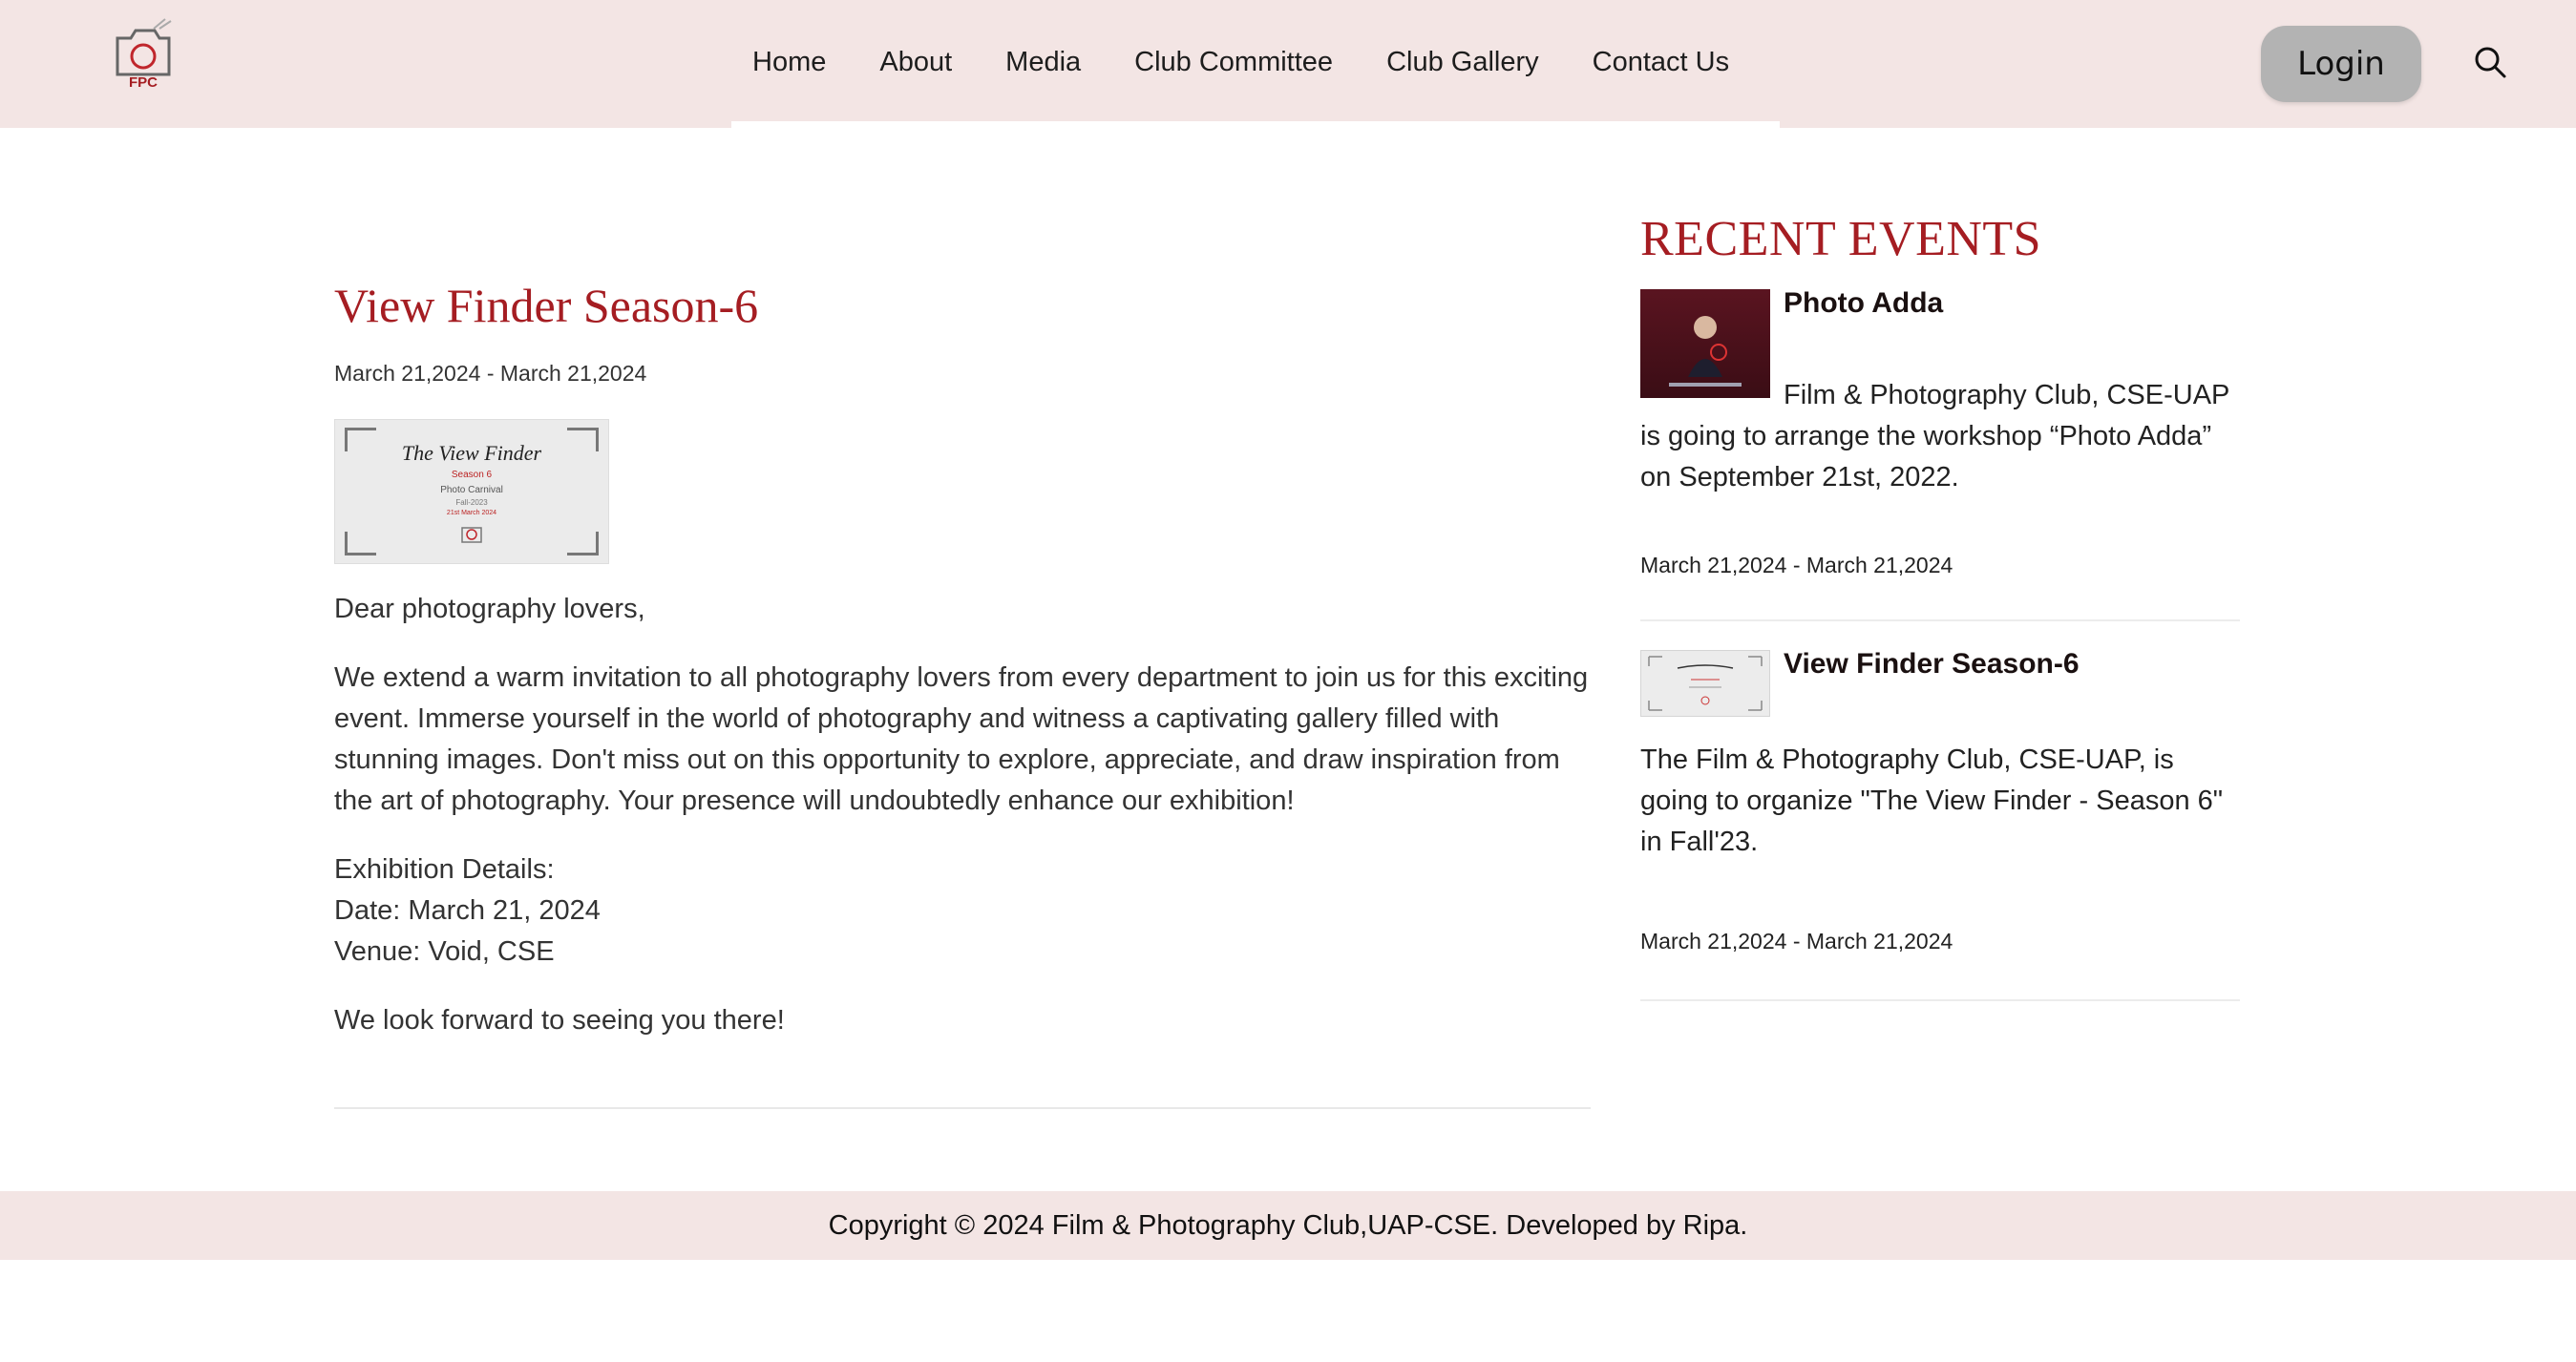  I want to click on nav-club-gallery: Club Gallery, so click(1462, 62).